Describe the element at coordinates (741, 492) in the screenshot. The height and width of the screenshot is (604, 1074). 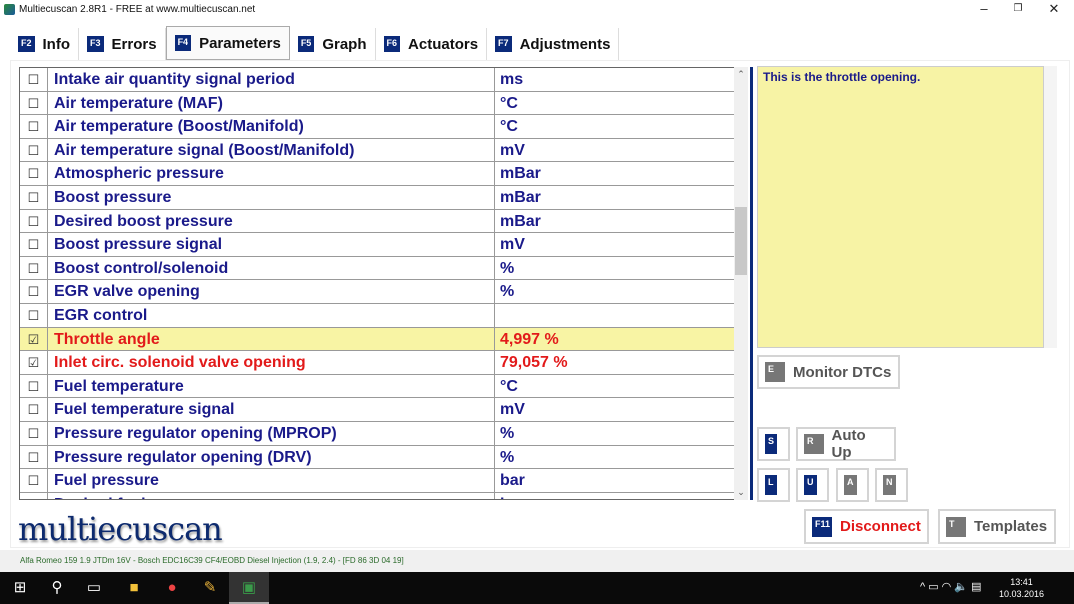
I see `scroll-down-icon: ⌄` at that location.